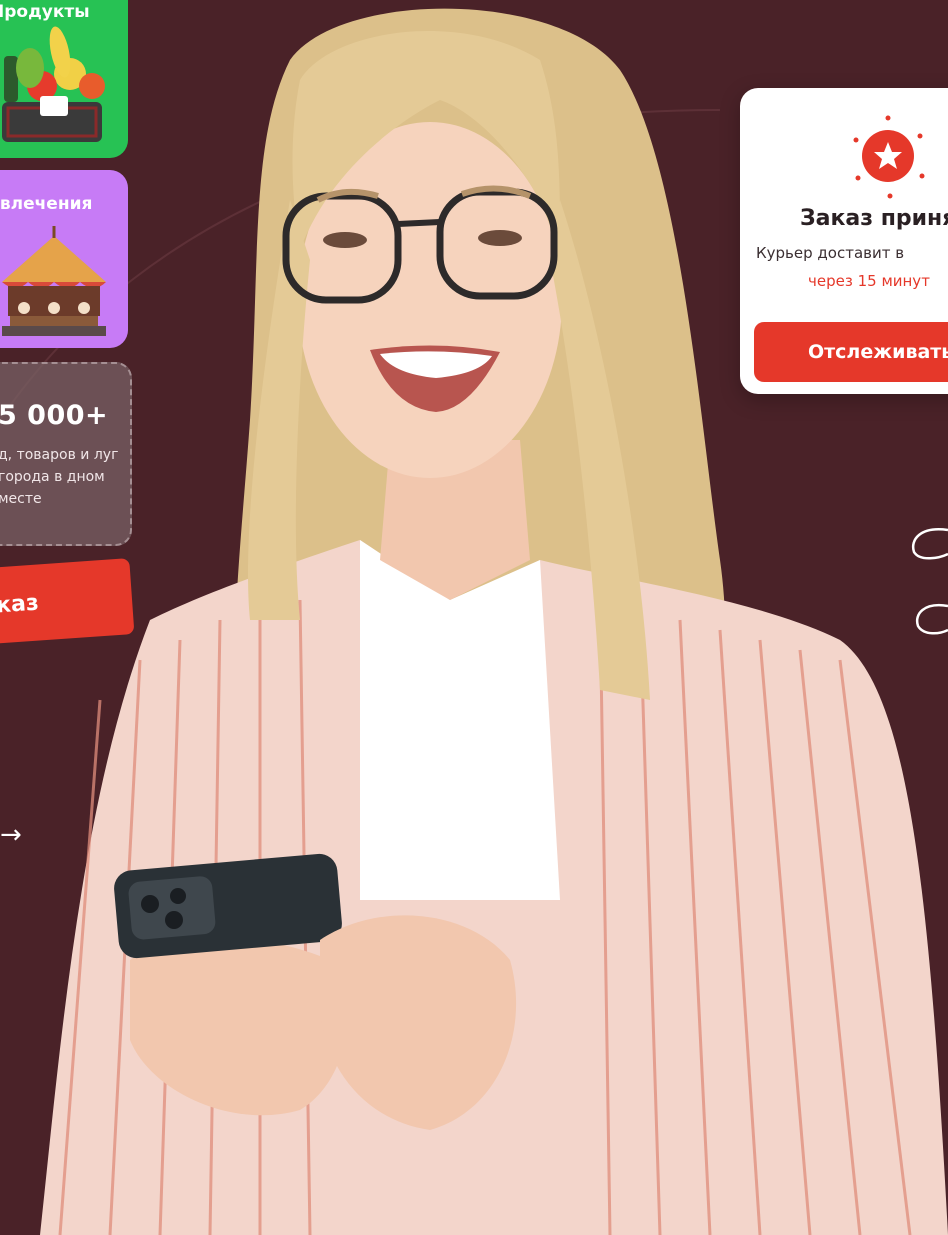 The width and height of the screenshot is (948, 1235). What do you see at coordinates (929, 581) in the screenshot?
I see `decorative-loops` at bounding box center [929, 581].